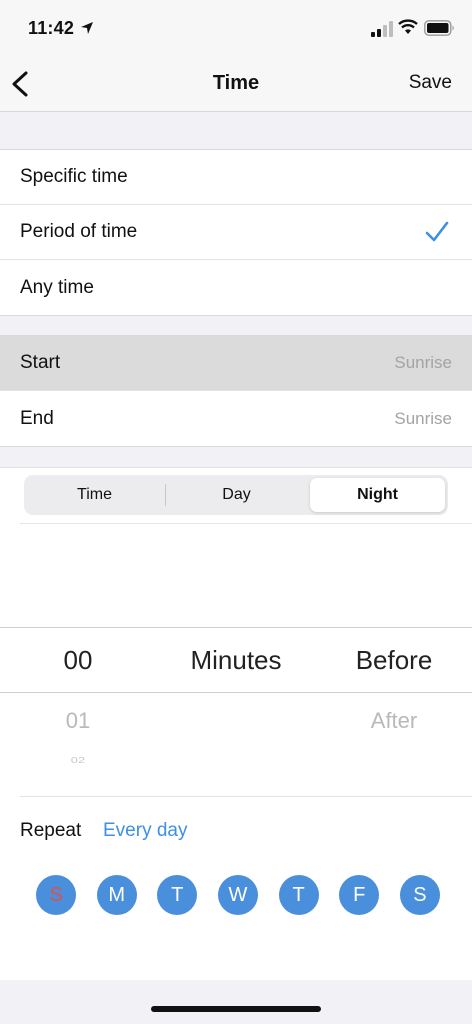  What do you see at coordinates (236, 660) in the screenshot?
I see `unit-wheel-selected: Minutes` at bounding box center [236, 660].